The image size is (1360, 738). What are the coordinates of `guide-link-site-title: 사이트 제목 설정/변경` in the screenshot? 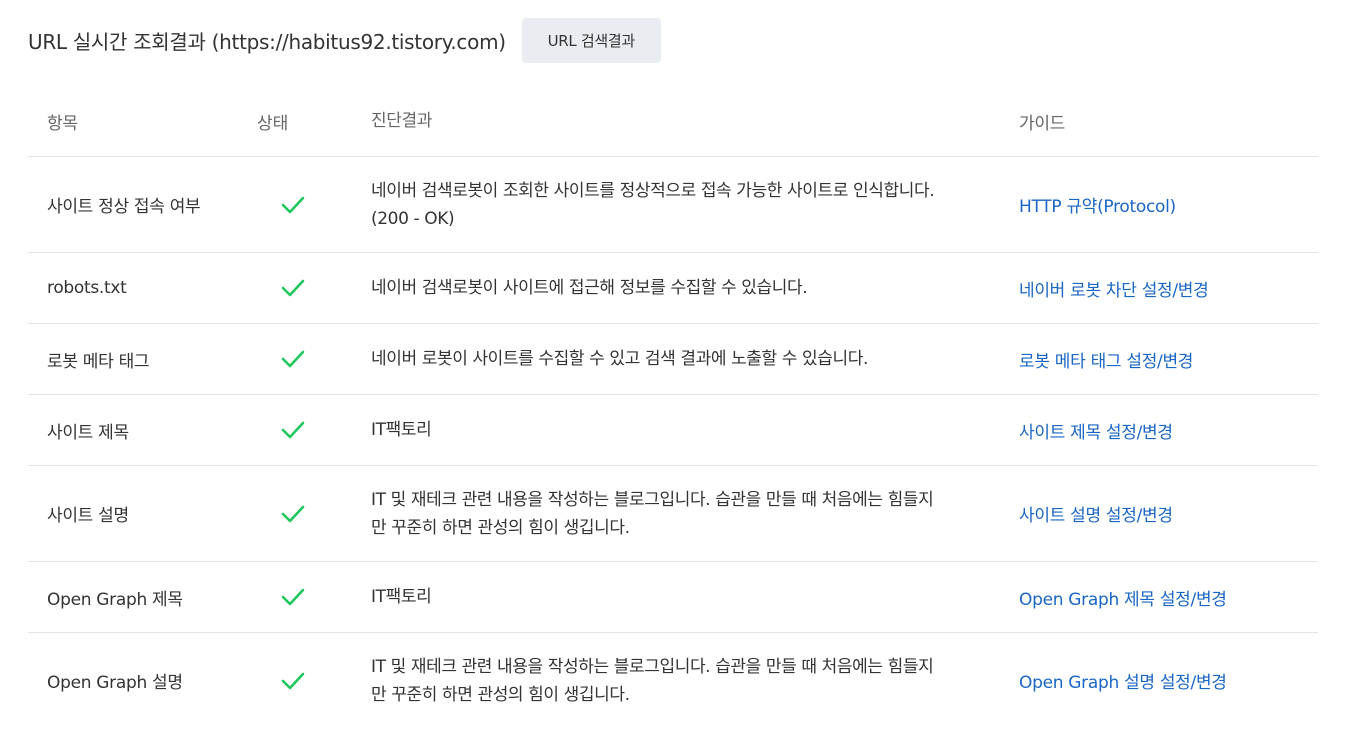 It's located at (1096, 433).